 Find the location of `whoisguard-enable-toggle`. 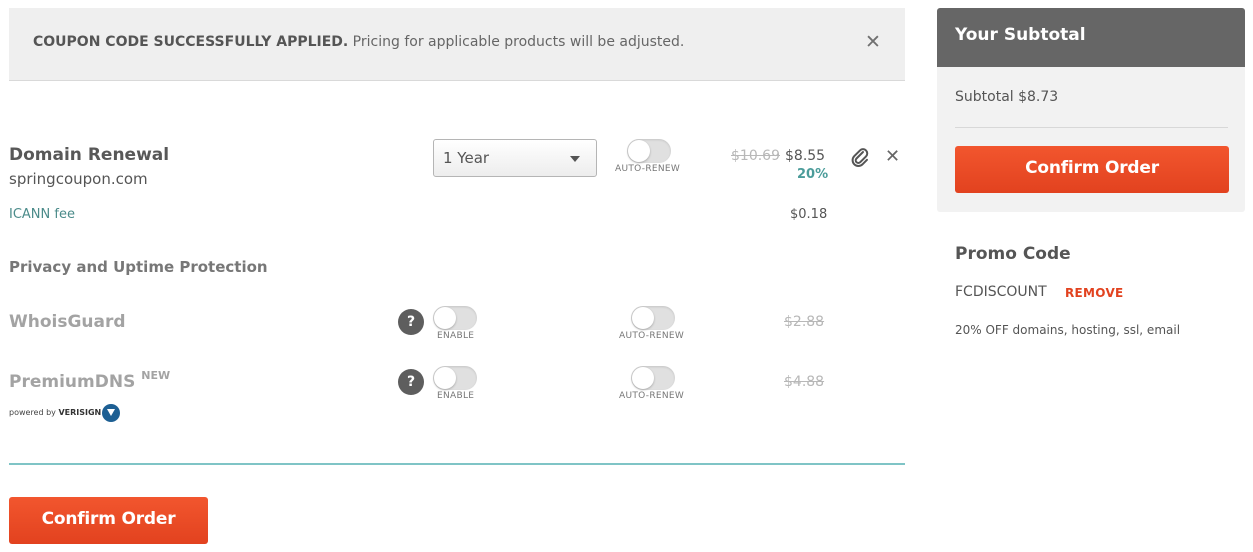

whoisguard-enable-toggle is located at coordinates (455, 318).